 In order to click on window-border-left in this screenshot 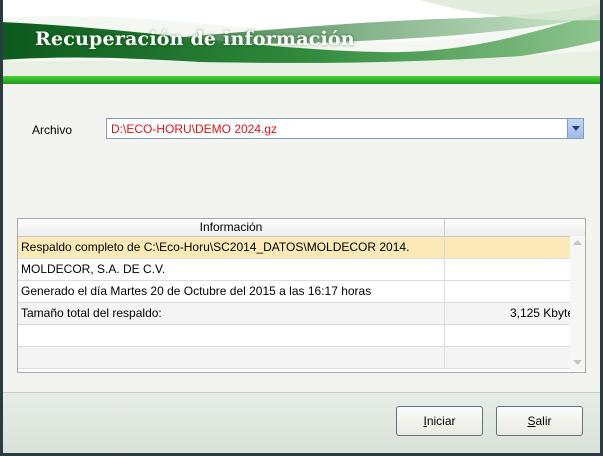, I will do `click(1, 228)`.